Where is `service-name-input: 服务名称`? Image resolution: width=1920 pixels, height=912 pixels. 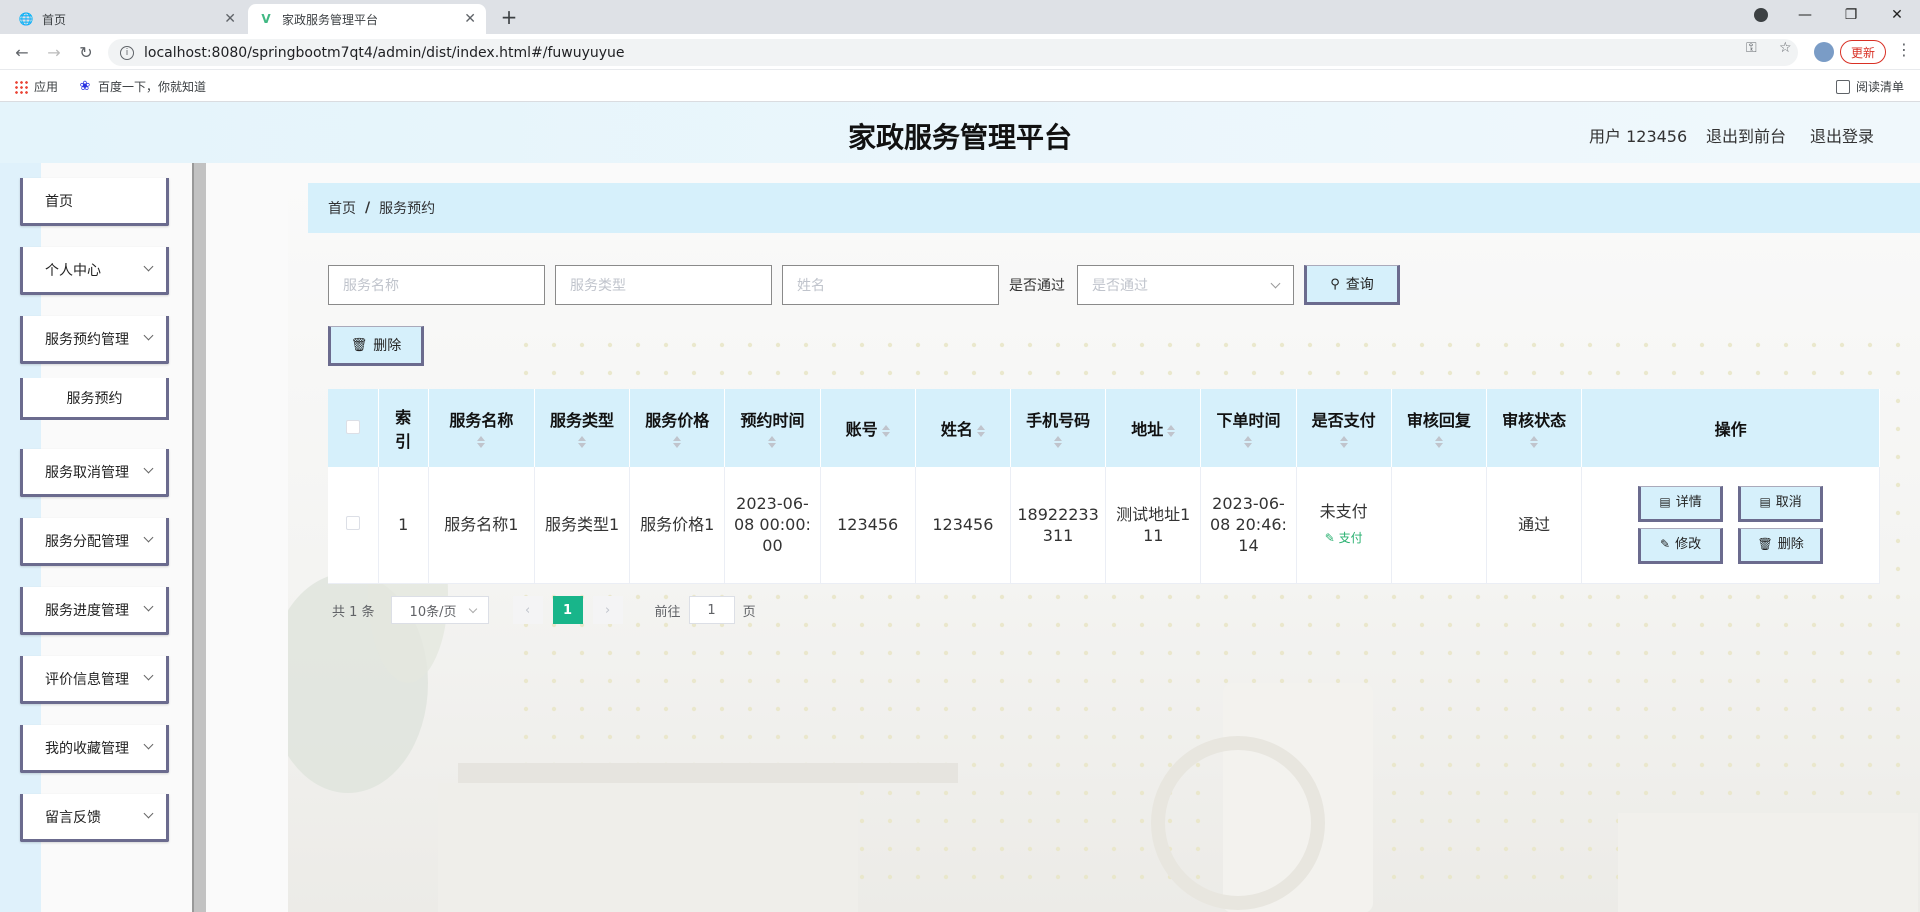
service-name-input: 服务名称 is located at coordinates (436, 285).